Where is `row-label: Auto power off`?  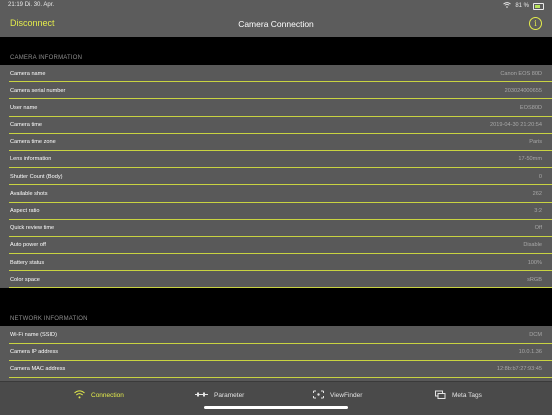
row-label: Auto power off is located at coordinates (28, 245).